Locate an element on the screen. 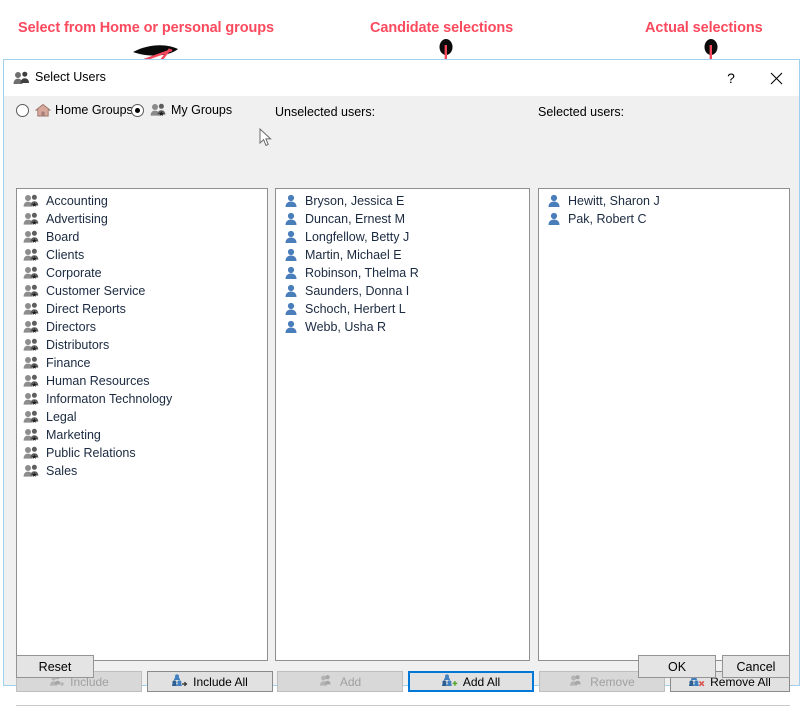  add-button-label: Add is located at coordinates (350, 681).